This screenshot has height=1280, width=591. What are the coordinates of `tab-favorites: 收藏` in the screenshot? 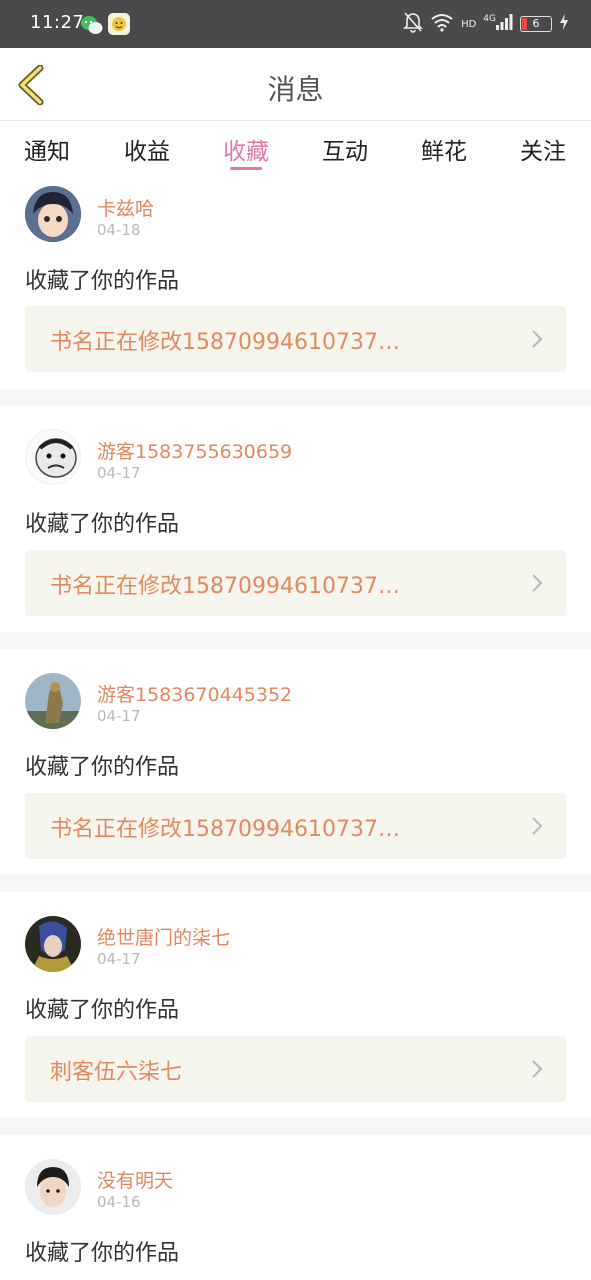 It's located at (246, 149).